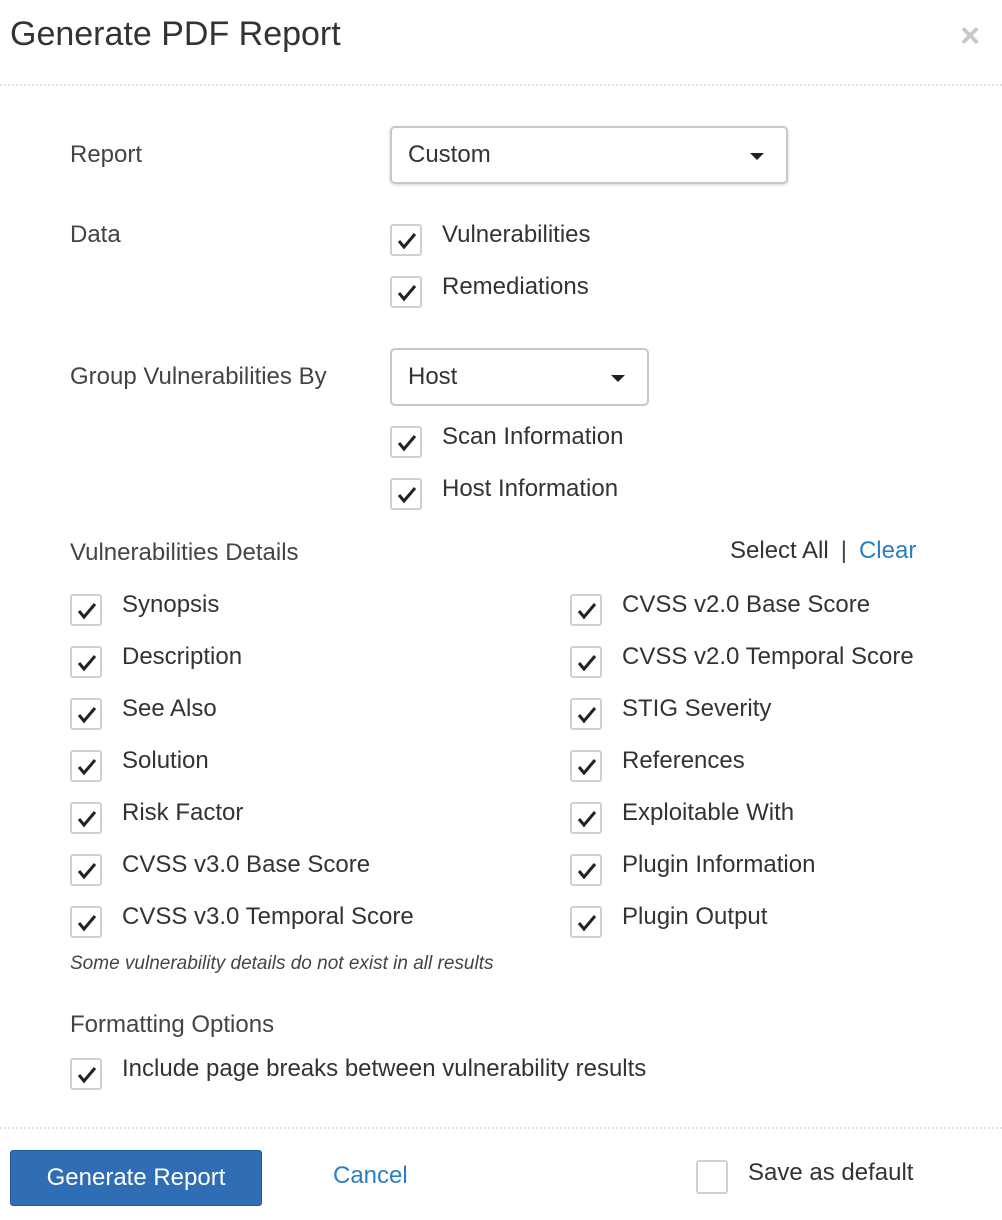  I want to click on checkbox-label: Vulnerabilities, so click(516, 234).